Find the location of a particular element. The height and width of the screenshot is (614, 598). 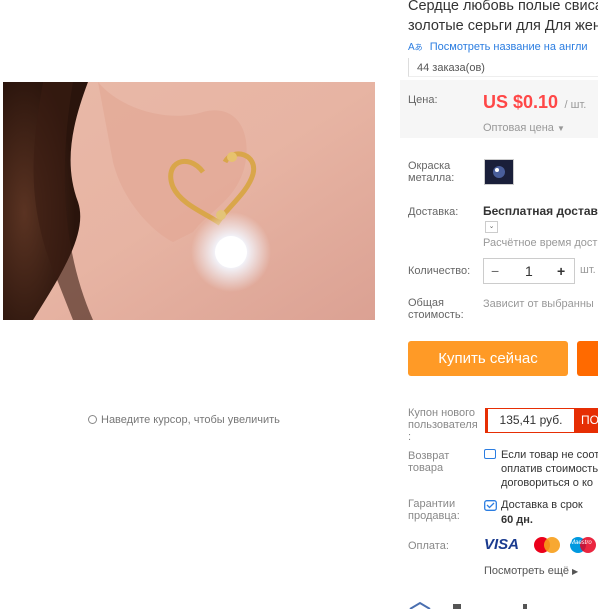

see-more-payment: Посмотреть ещё ▶ is located at coordinates (531, 571).